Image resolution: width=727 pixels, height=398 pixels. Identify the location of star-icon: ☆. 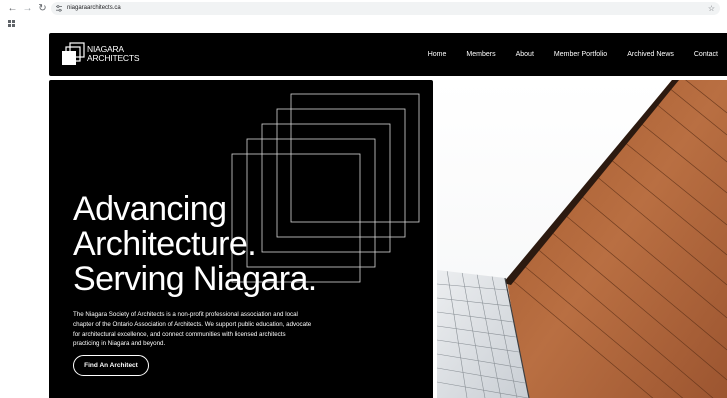
(711, 8).